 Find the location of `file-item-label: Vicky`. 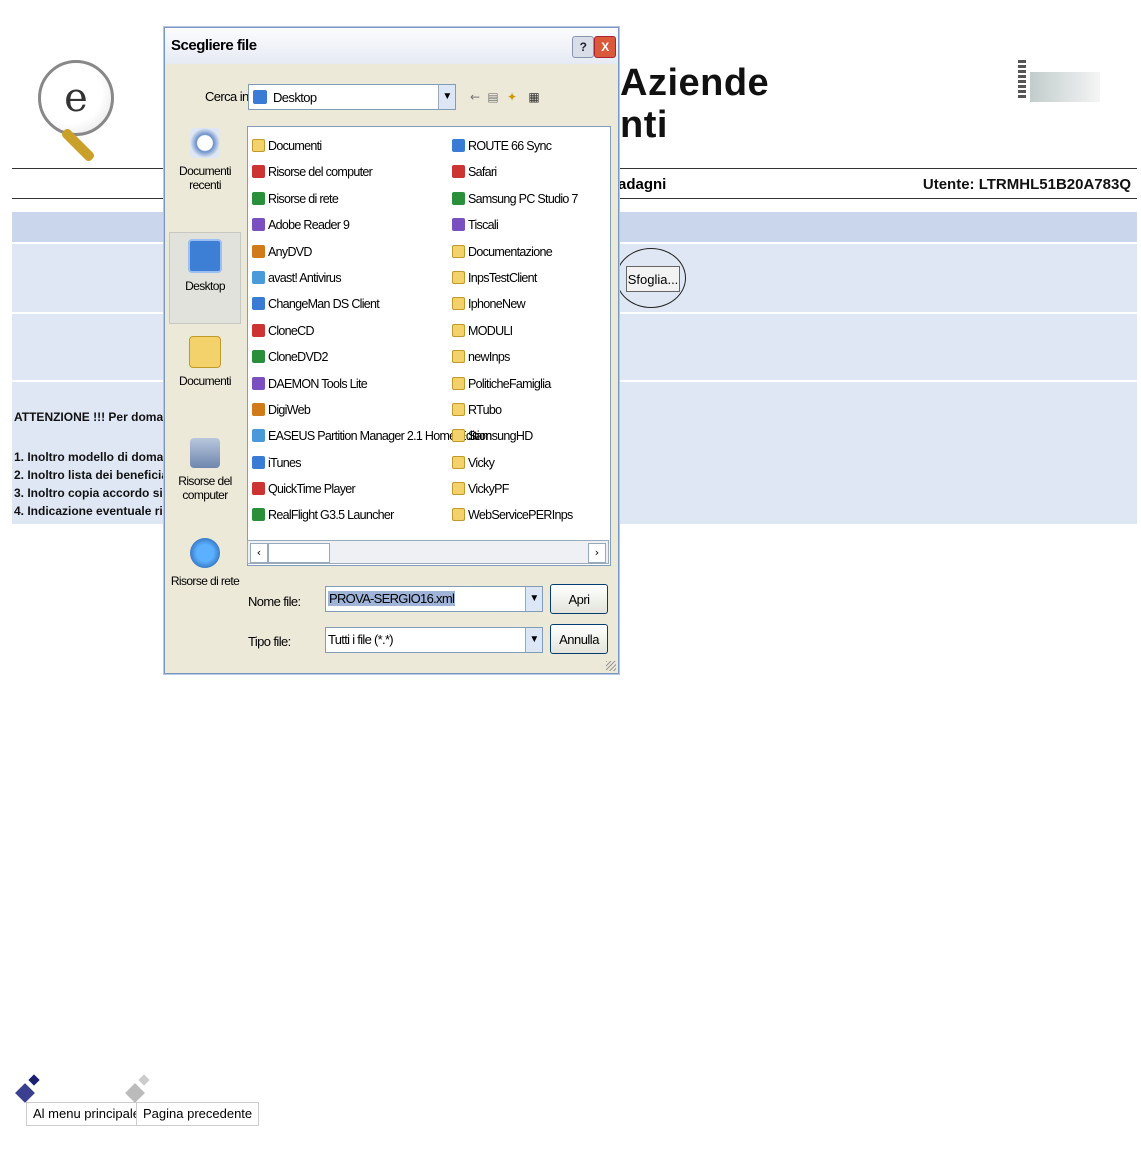

file-item-label: Vicky is located at coordinates (481, 462).